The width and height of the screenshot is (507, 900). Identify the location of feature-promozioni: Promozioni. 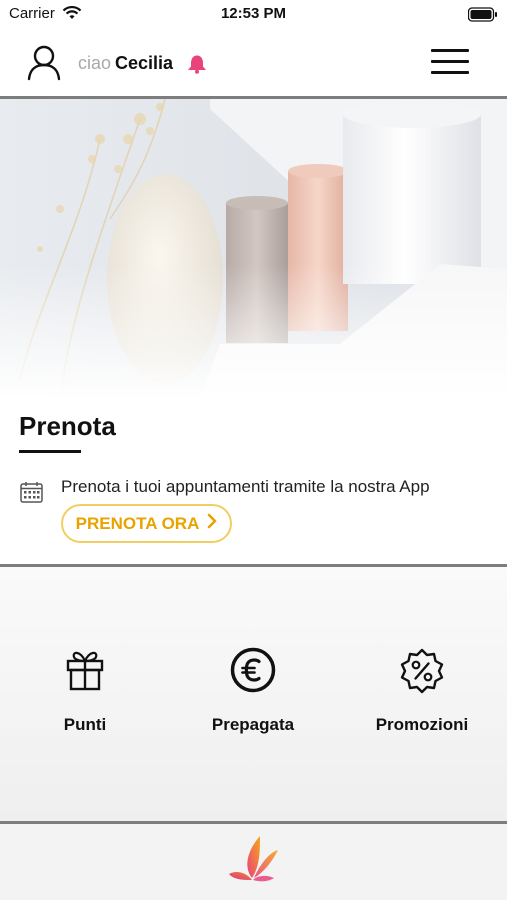
(422, 691).